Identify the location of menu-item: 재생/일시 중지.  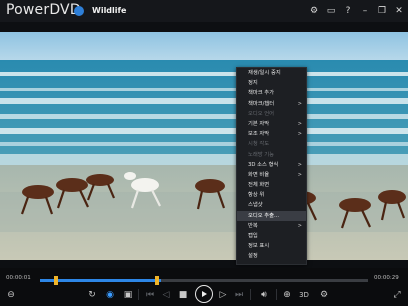
(271, 73).